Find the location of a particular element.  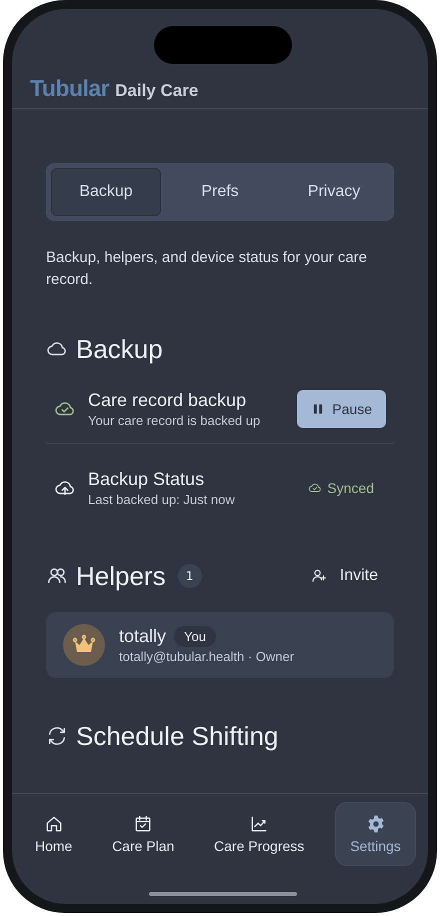

pause-button: Pause is located at coordinates (341, 409).